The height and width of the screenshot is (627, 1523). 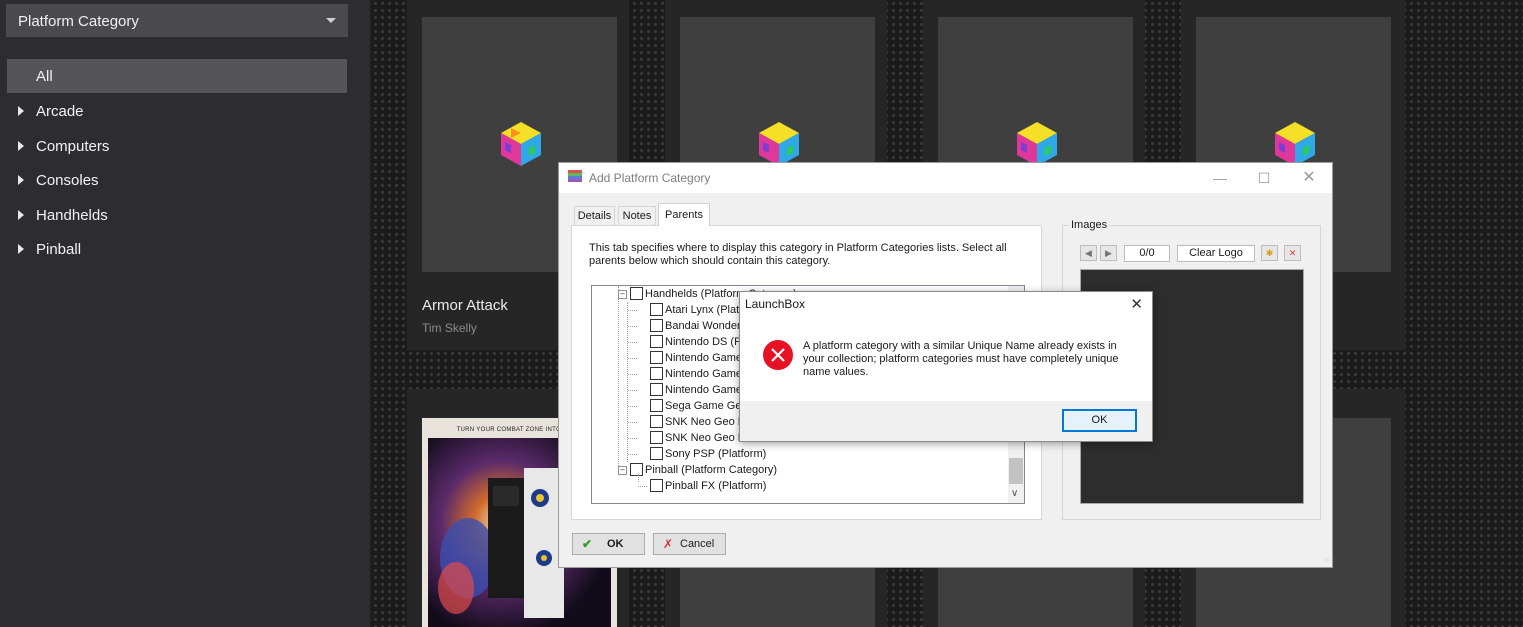 What do you see at coordinates (716, 486) in the screenshot?
I see `tree-item-label: Pinball FX (Platform)` at bounding box center [716, 486].